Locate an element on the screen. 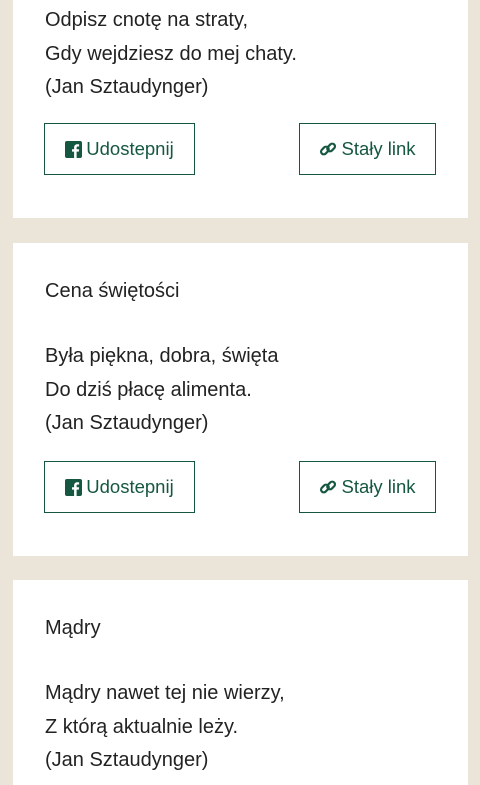 Image resolution: width=480 pixels, height=785 pixels. epigram-line: Z którą aktualnie leży. is located at coordinates (142, 726).